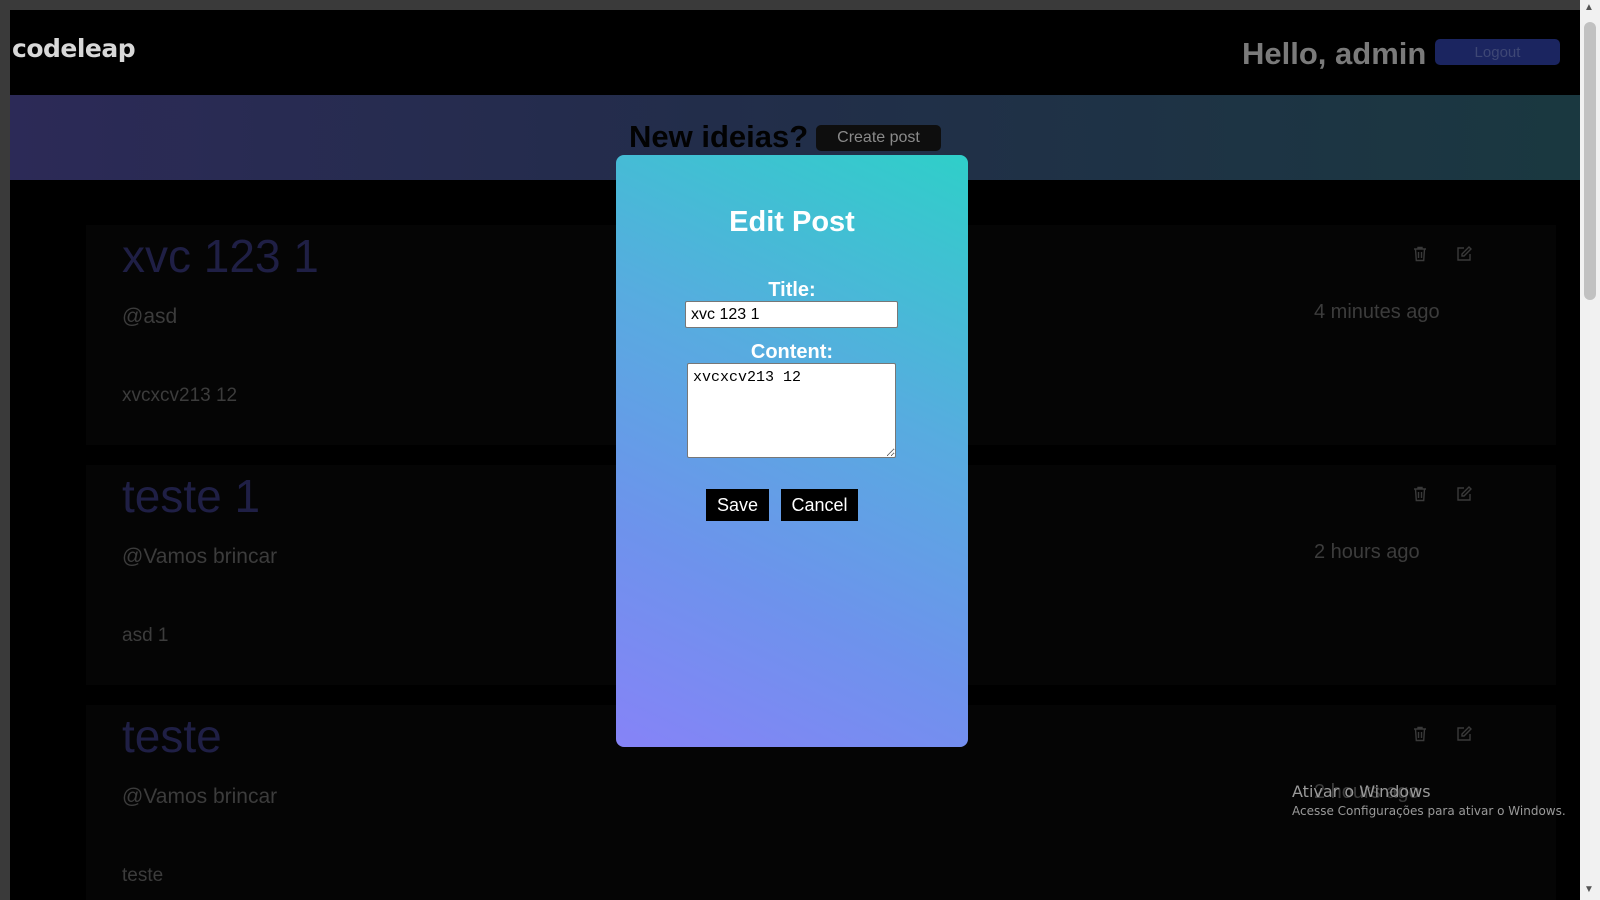 The height and width of the screenshot is (900, 1600). Describe the element at coordinates (1334, 53) in the screenshot. I see `greeting: Hello, admin` at that location.